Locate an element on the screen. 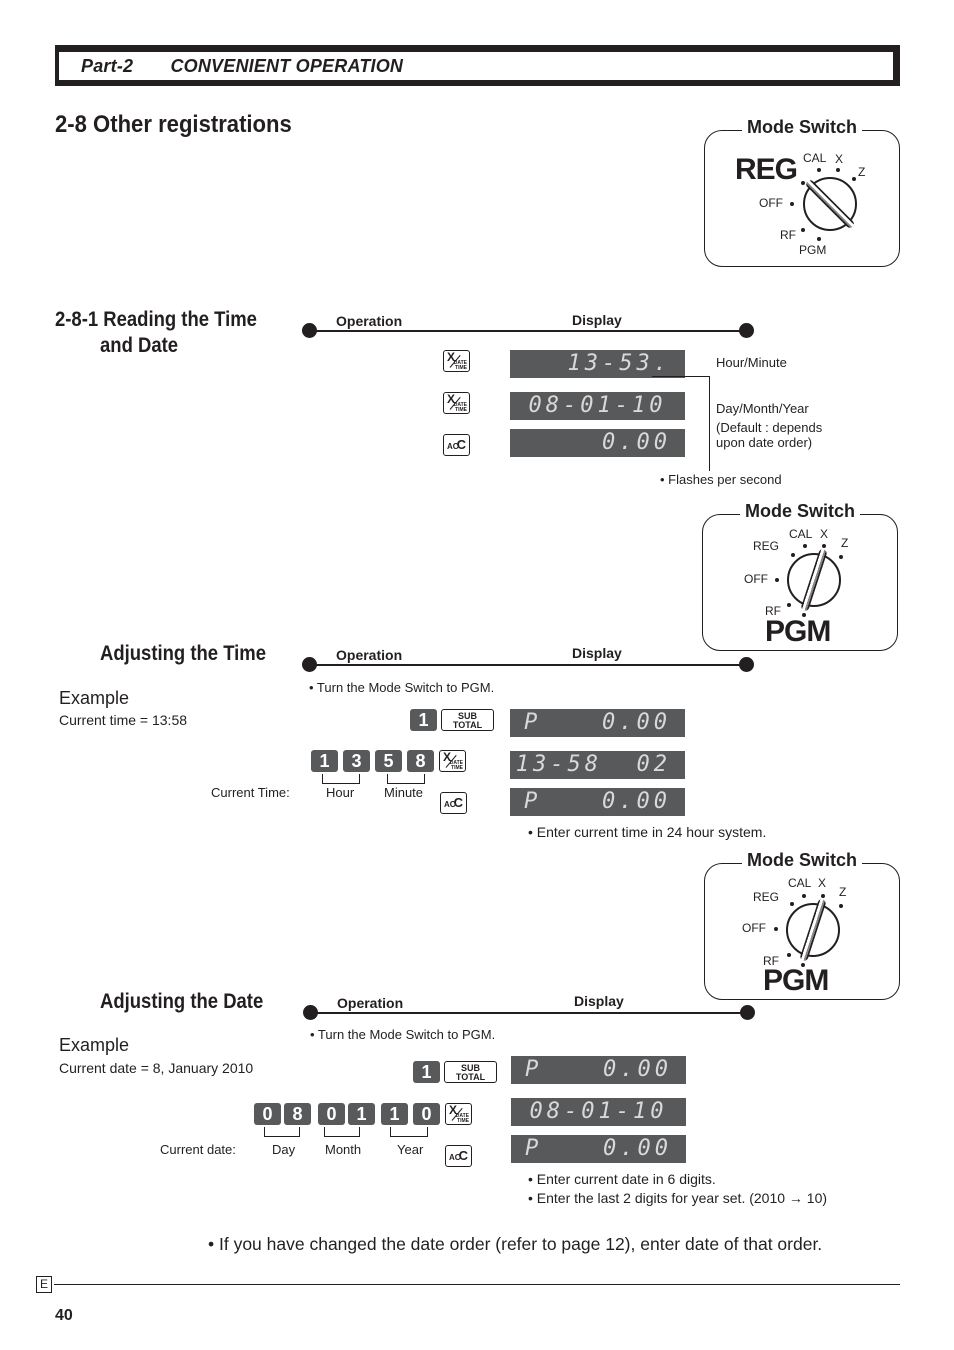 The height and width of the screenshot is (1350, 954). mode-off-label: OFF is located at coordinates (754, 928).